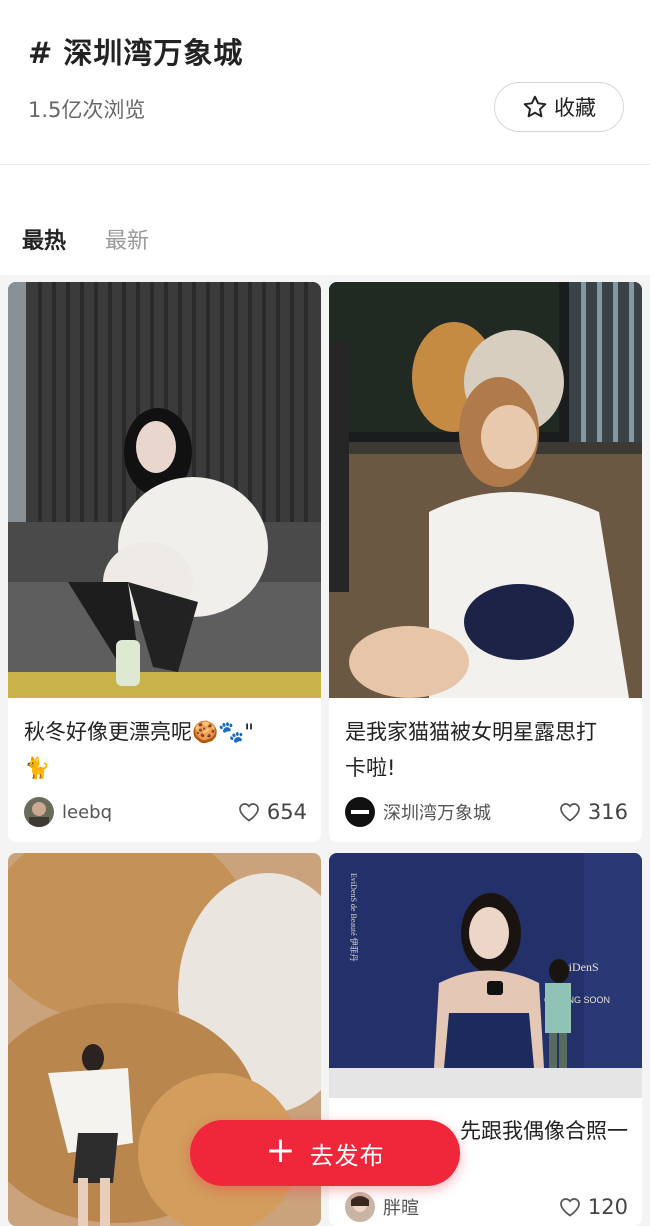  I want to click on post-meta: 胖暄 120, so click(486, 1207).